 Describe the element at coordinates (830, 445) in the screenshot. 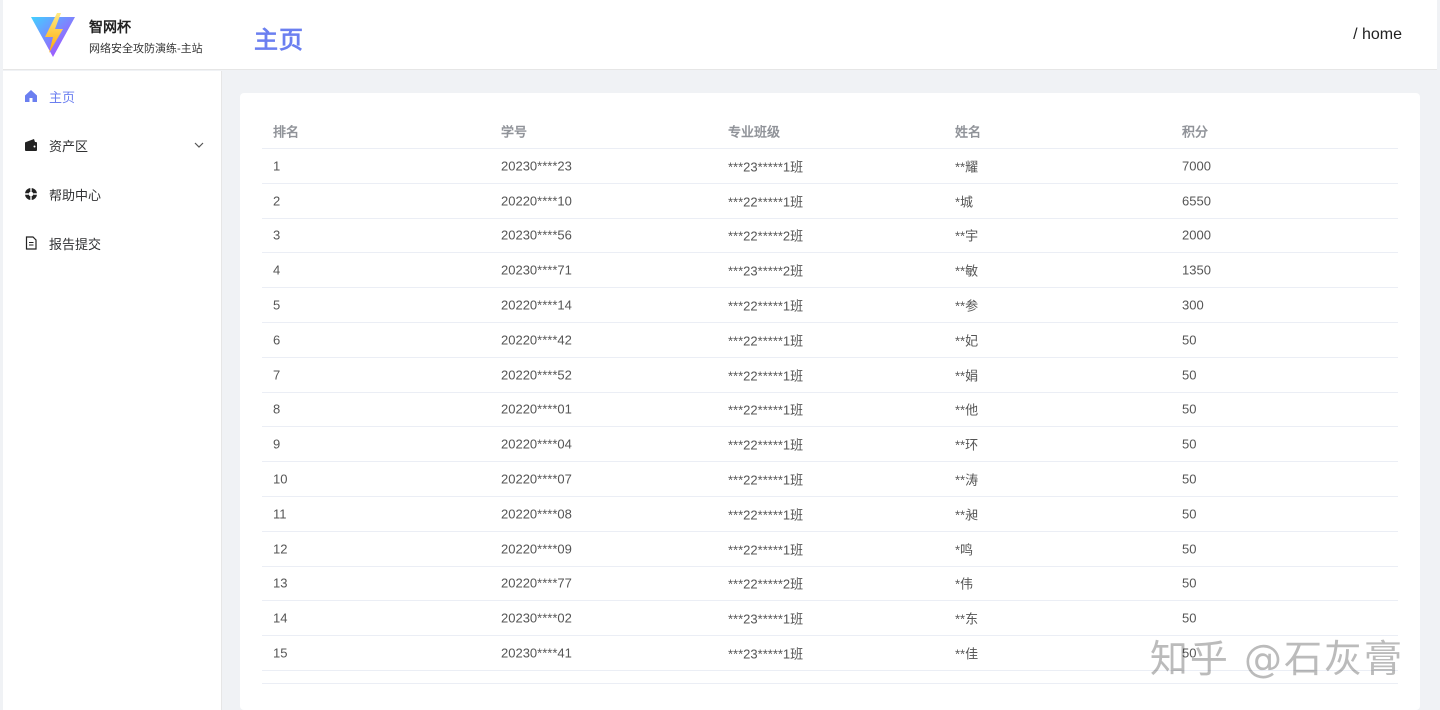

I see `table-row: 9 20220****04 ***22*****1班 **环 50` at that location.